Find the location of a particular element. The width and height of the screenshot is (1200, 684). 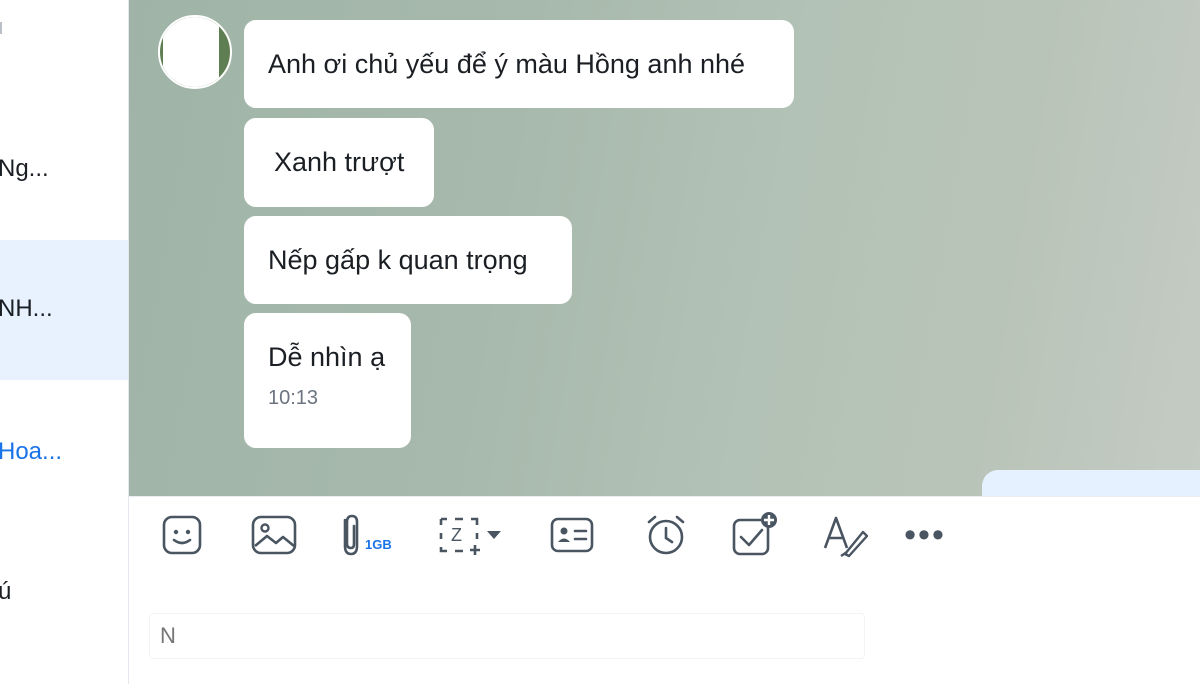

message-text: Anh ơi chủ yếu để ý màu Hồng anh nhé is located at coordinates (507, 64).